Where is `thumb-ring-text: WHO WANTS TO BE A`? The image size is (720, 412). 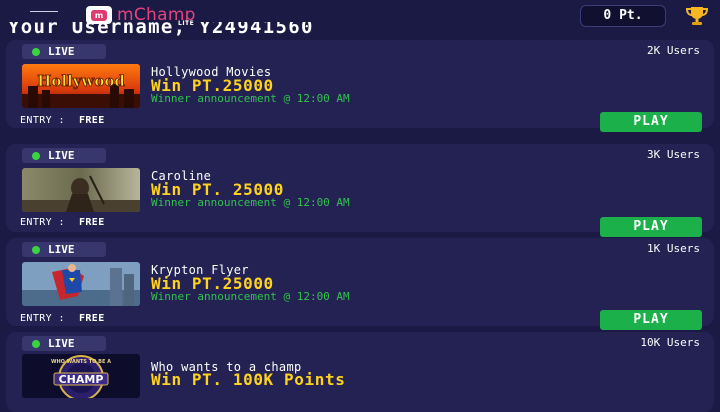
thumb-ring-text: WHO WANTS TO BE A is located at coordinates (81, 362).